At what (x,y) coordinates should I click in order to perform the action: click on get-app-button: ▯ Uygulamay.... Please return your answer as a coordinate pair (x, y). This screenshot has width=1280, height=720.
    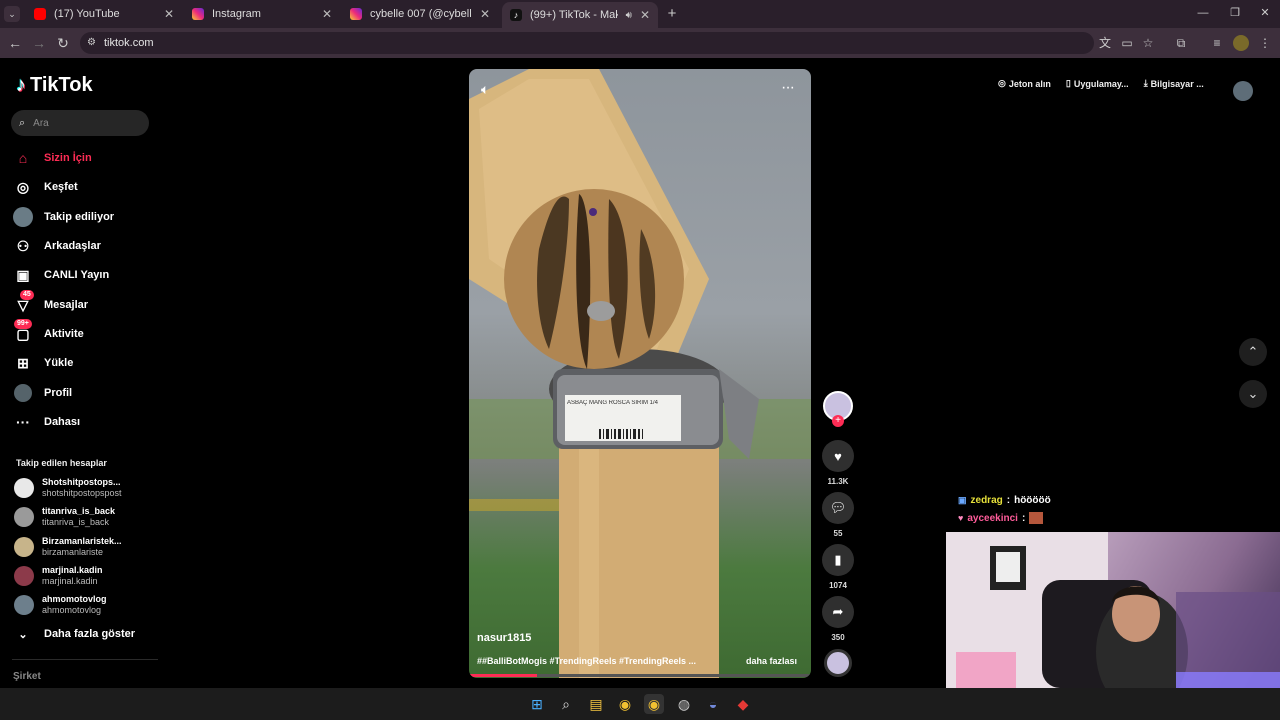
    Looking at the image, I should click on (1097, 83).